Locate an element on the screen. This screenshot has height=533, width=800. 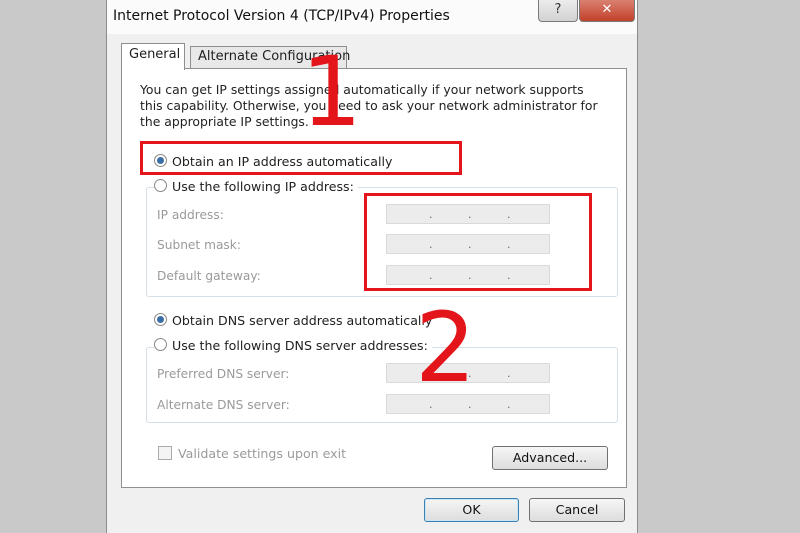
help-icon: ? is located at coordinates (558, 9).